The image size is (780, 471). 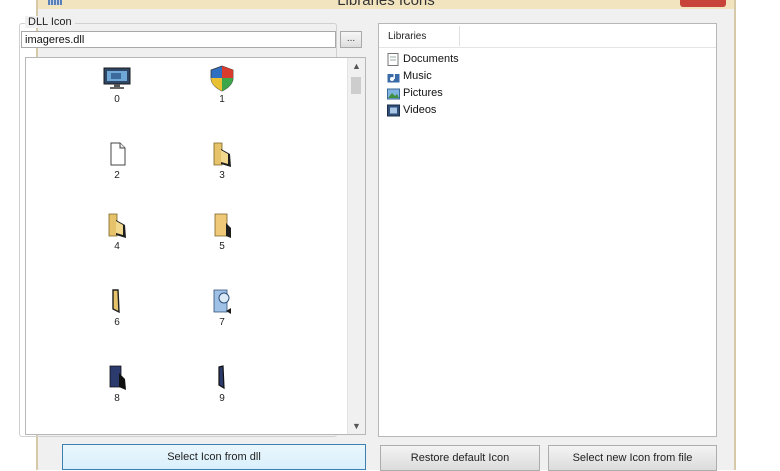 I want to click on close-button, so click(x=703, y=3).